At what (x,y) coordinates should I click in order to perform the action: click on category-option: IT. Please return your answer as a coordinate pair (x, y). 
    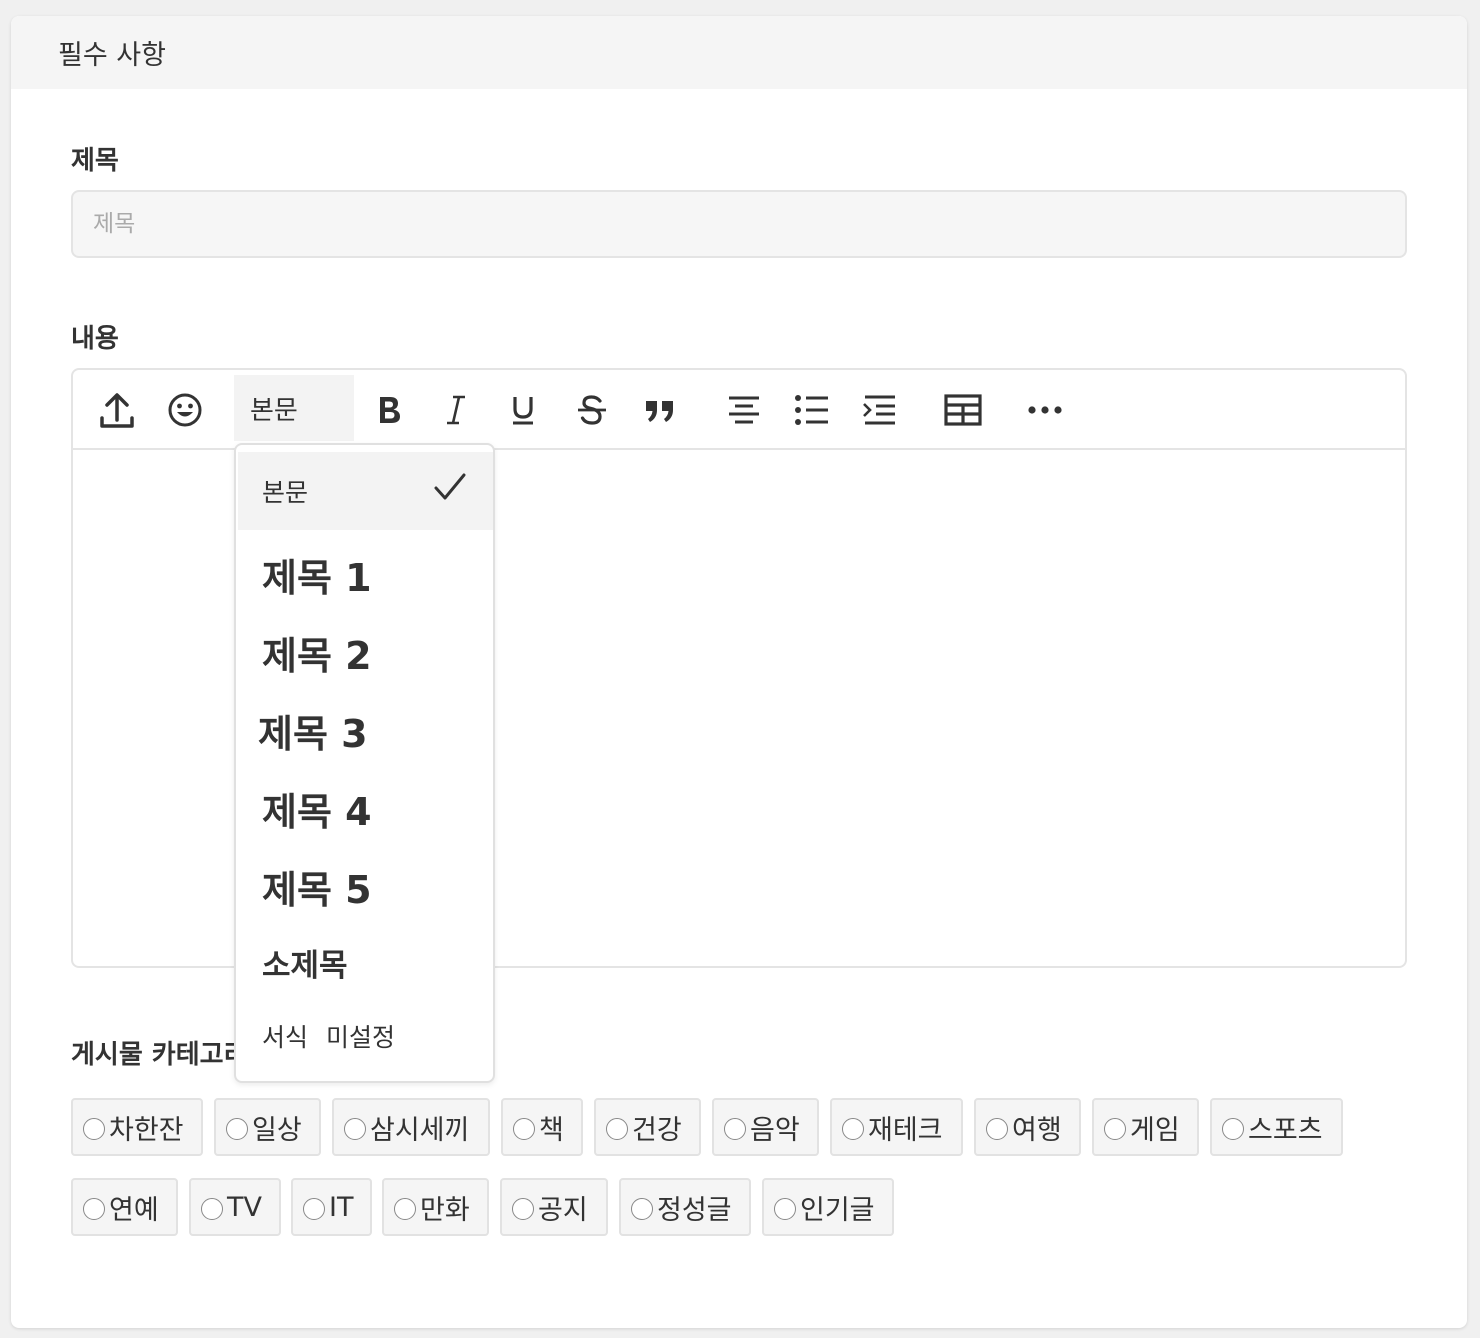
    Looking at the image, I should click on (331, 1207).